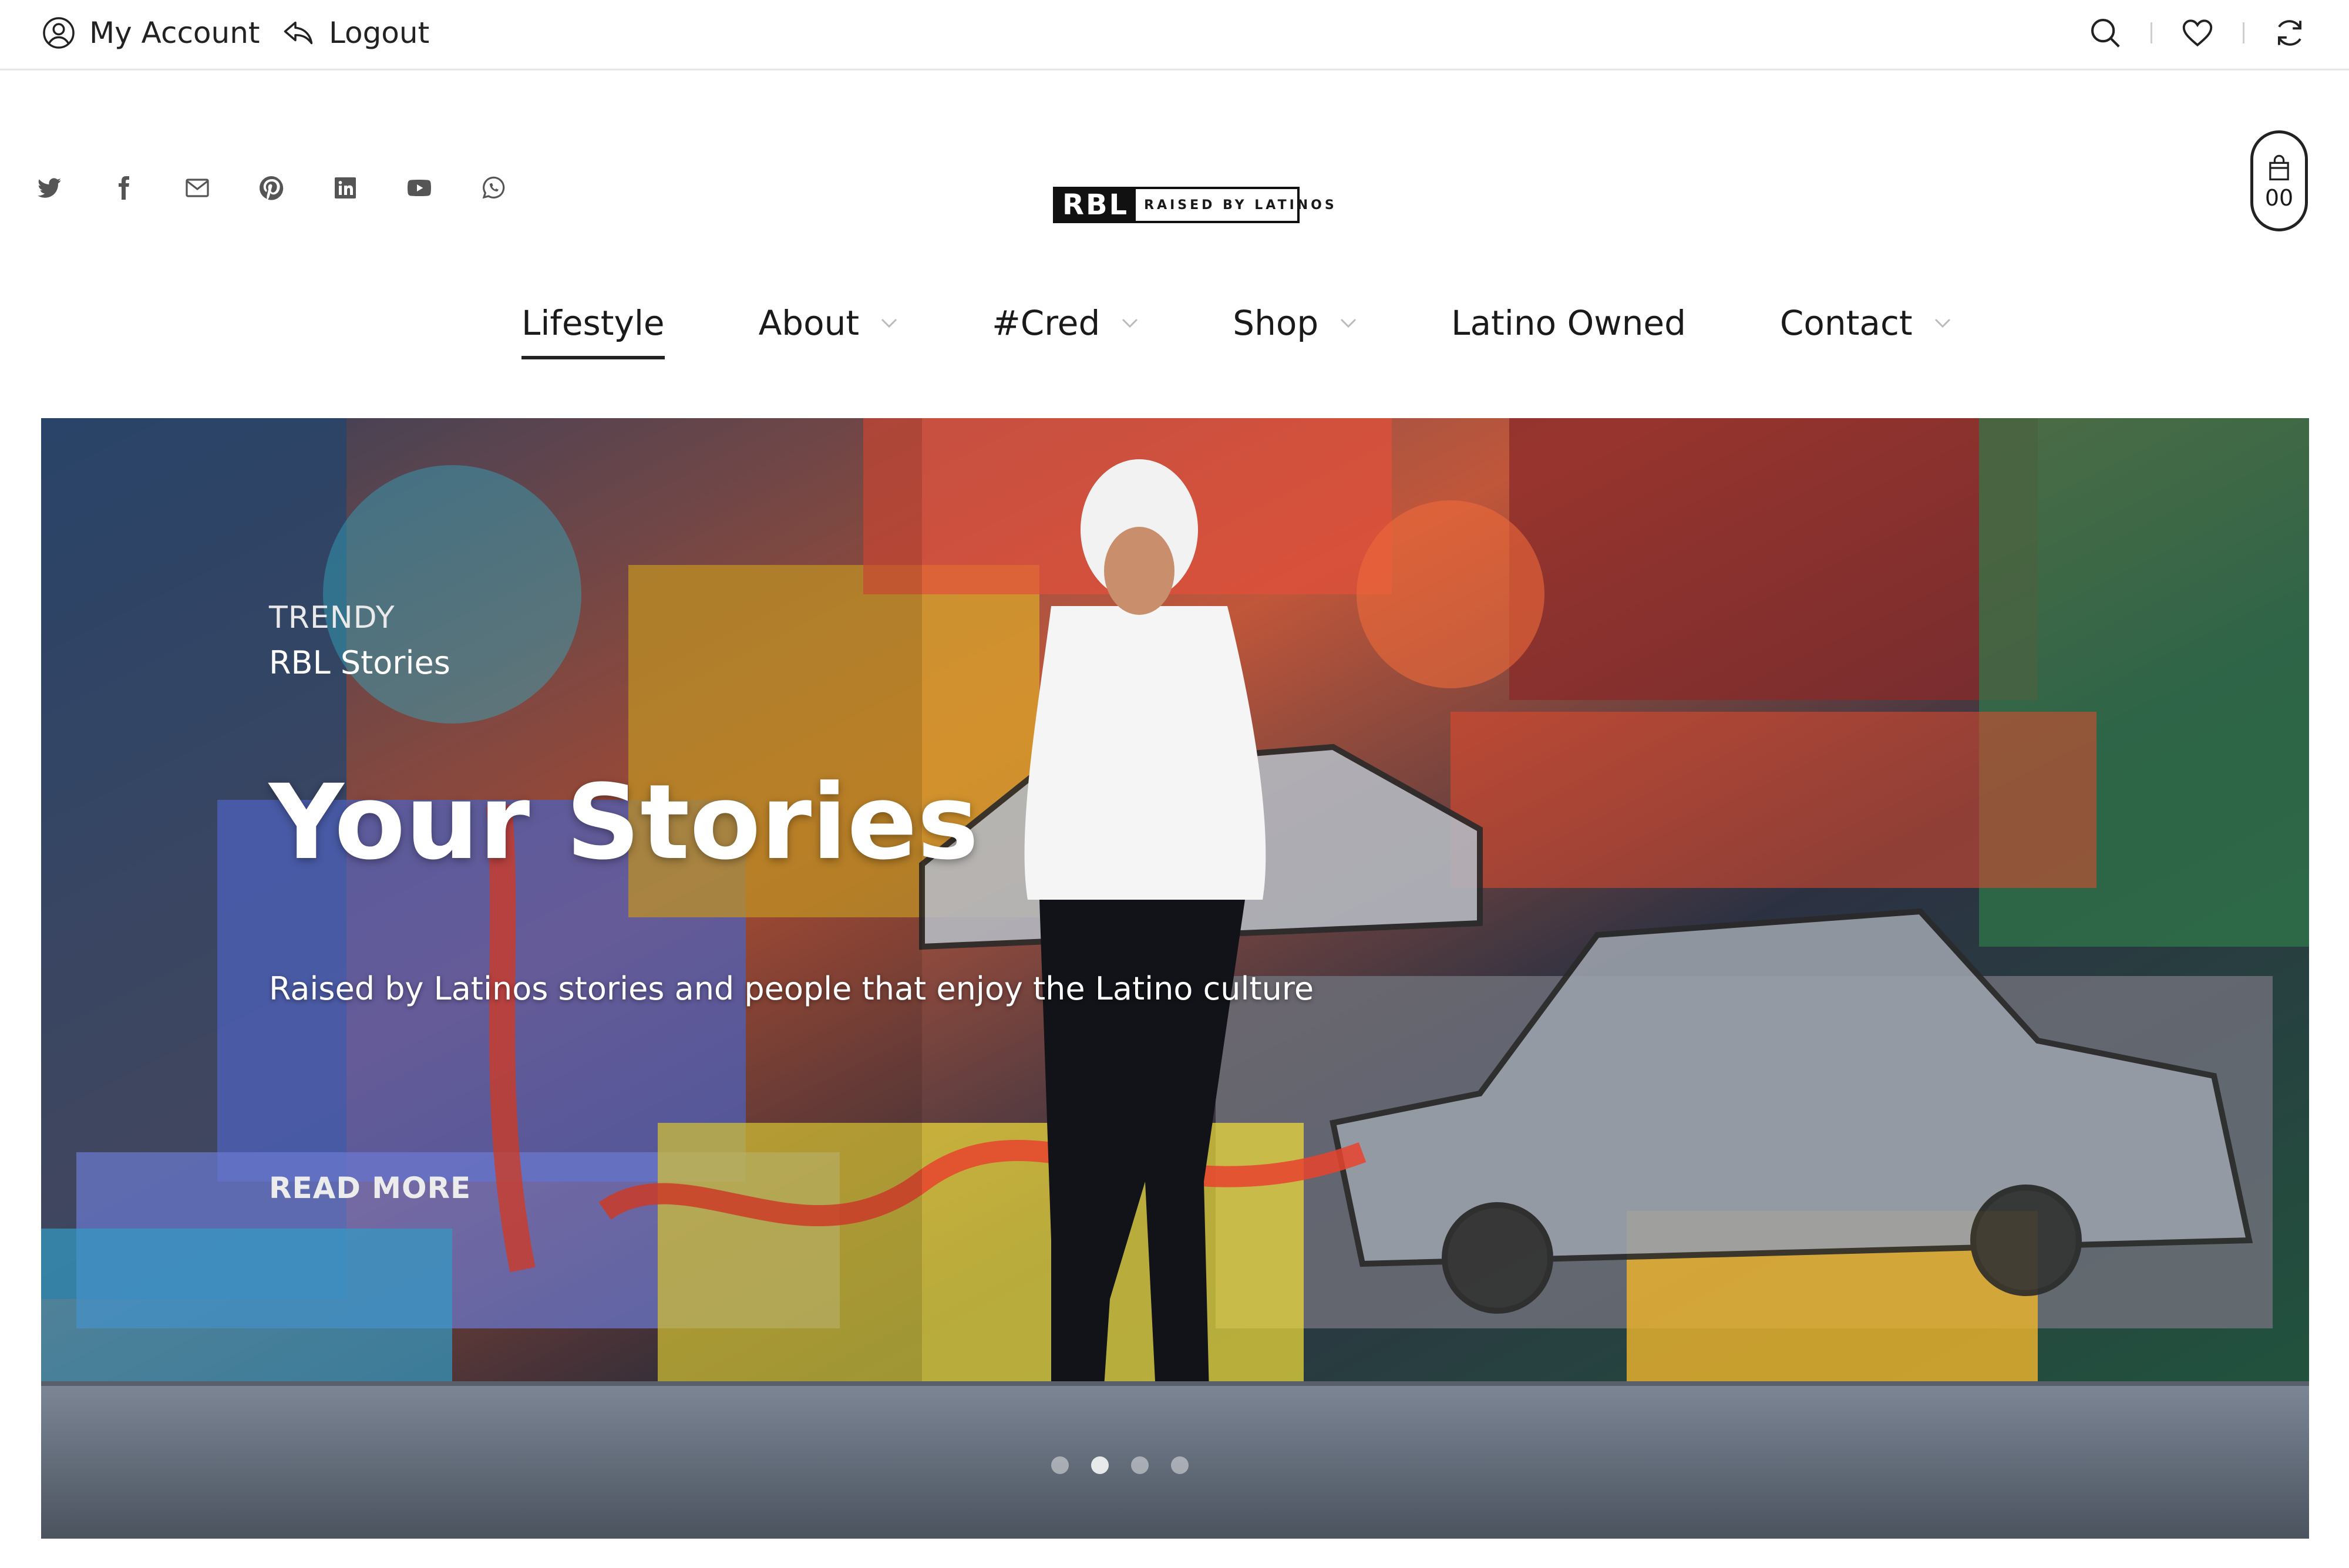 The image size is (2349, 1568). I want to click on heart-icon, so click(2197, 33).